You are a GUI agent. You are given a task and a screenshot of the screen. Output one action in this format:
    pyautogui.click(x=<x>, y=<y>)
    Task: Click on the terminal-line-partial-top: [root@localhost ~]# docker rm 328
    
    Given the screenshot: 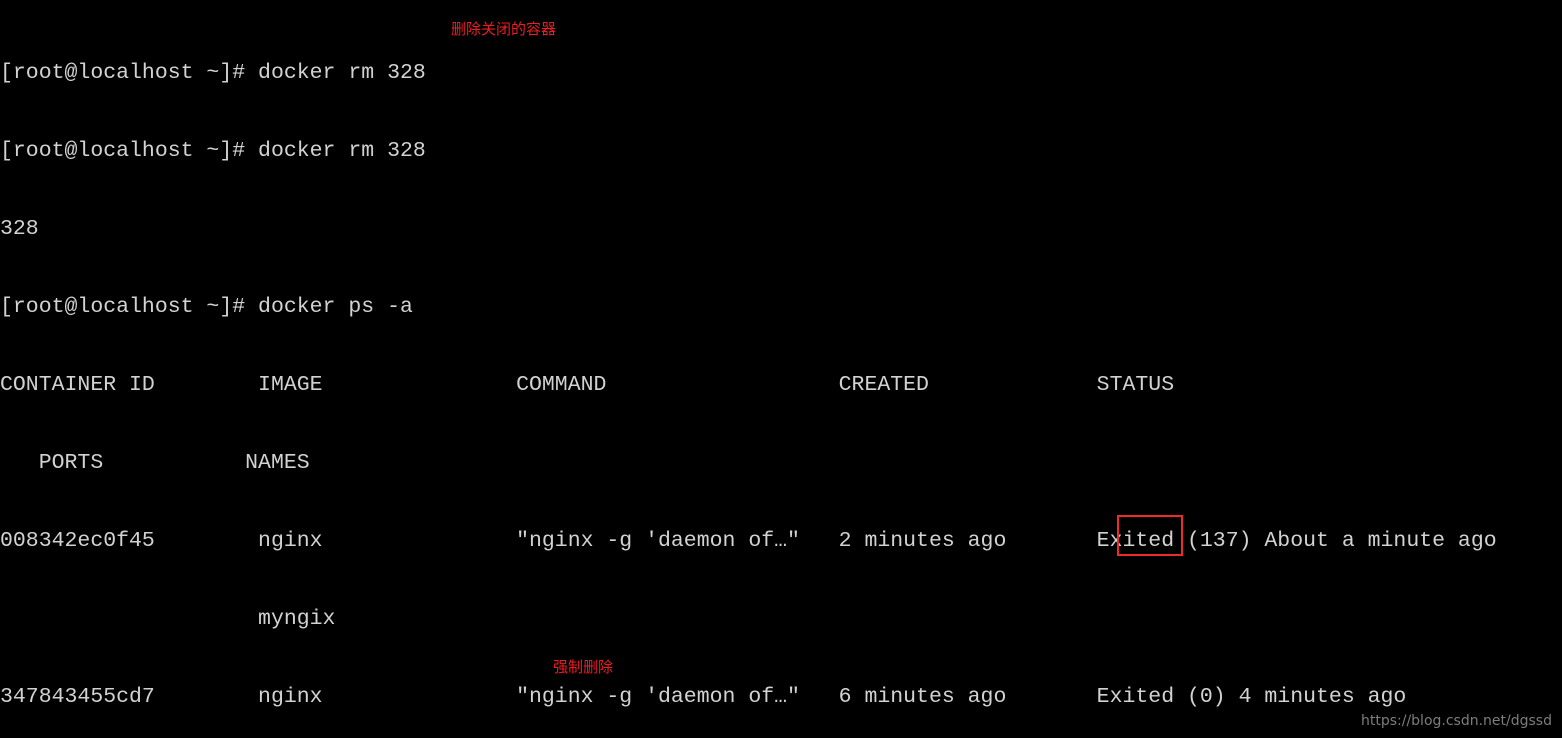 What is the action you would take?
    pyautogui.click(x=213, y=73)
    